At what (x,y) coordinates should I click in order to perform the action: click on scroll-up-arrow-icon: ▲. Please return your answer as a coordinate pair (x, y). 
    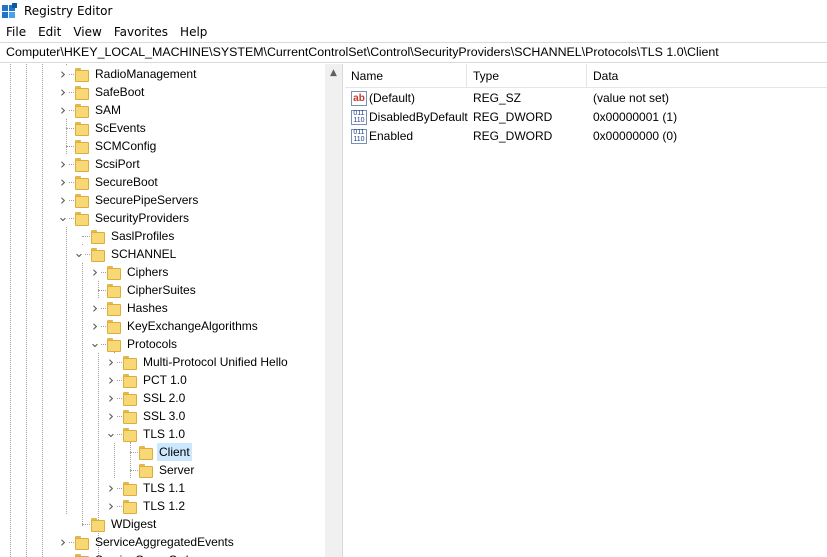
    Looking at the image, I should click on (333, 72).